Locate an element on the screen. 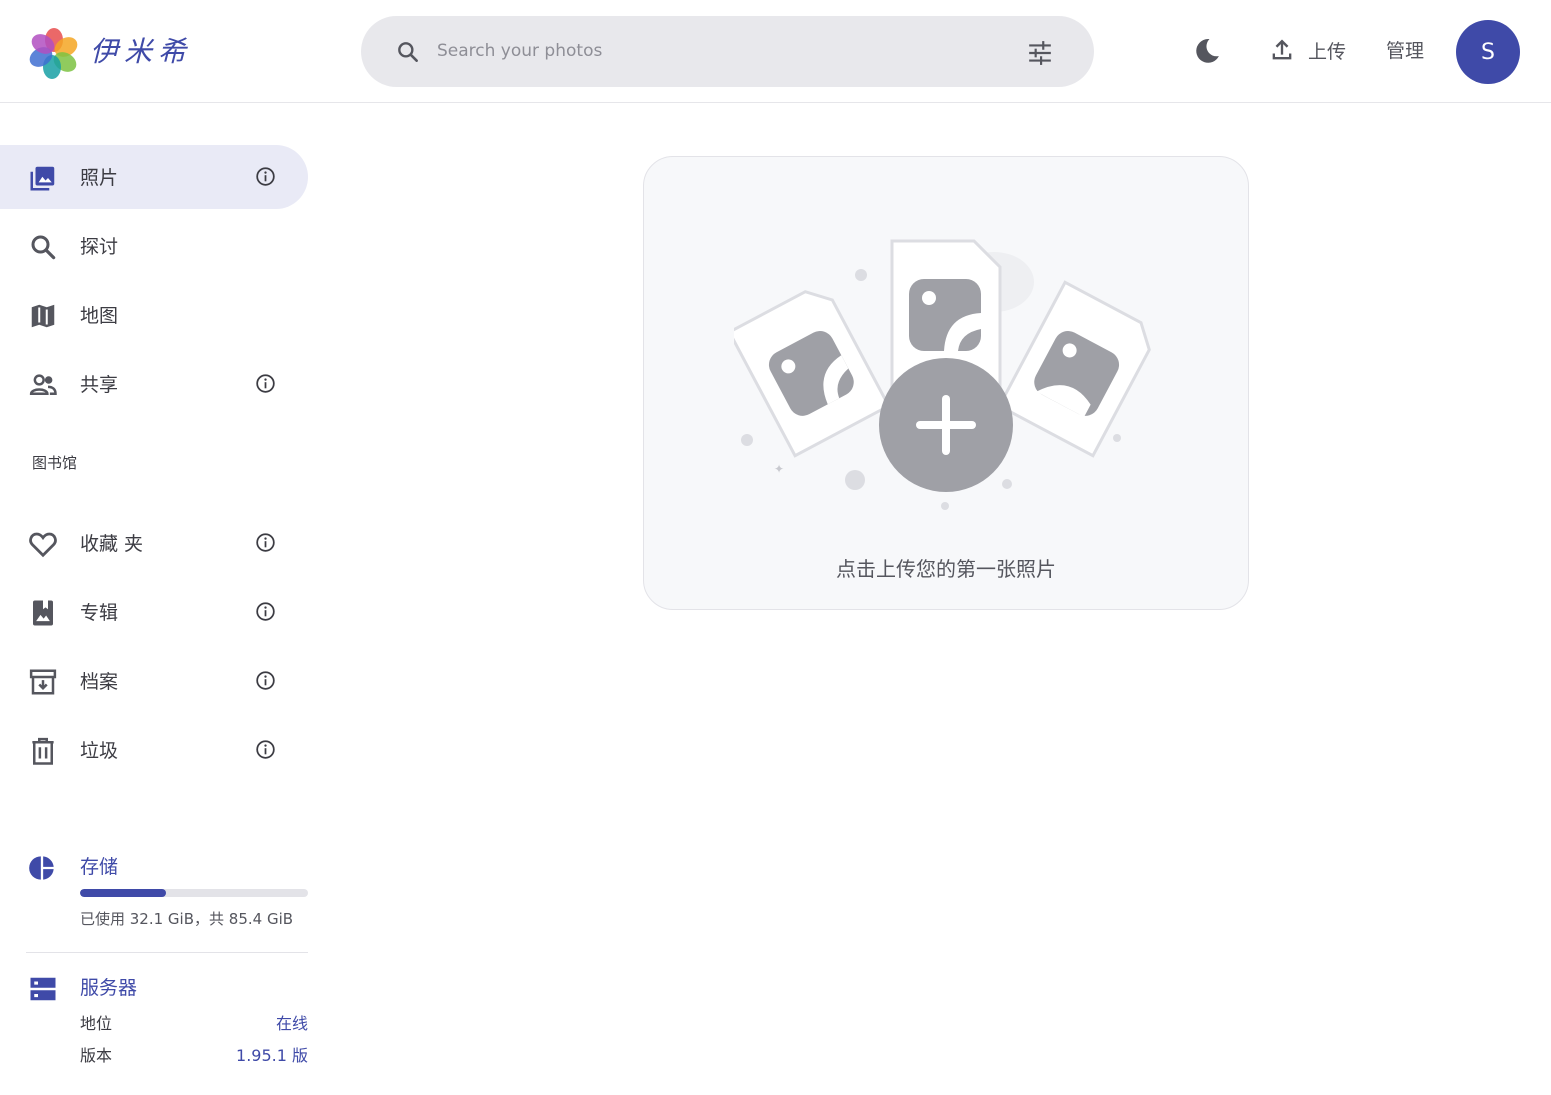  map-icon is located at coordinates (43, 316).